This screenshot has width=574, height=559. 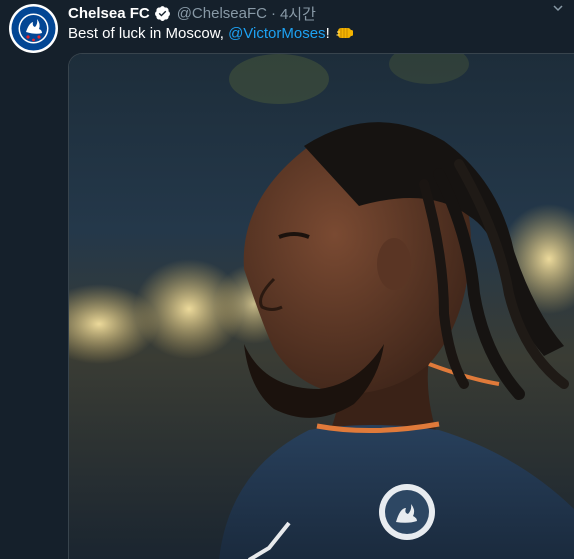 What do you see at coordinates (162, 13) in the screenshot?
I see `verified-badge-icon` at bounding box center [162, 13].